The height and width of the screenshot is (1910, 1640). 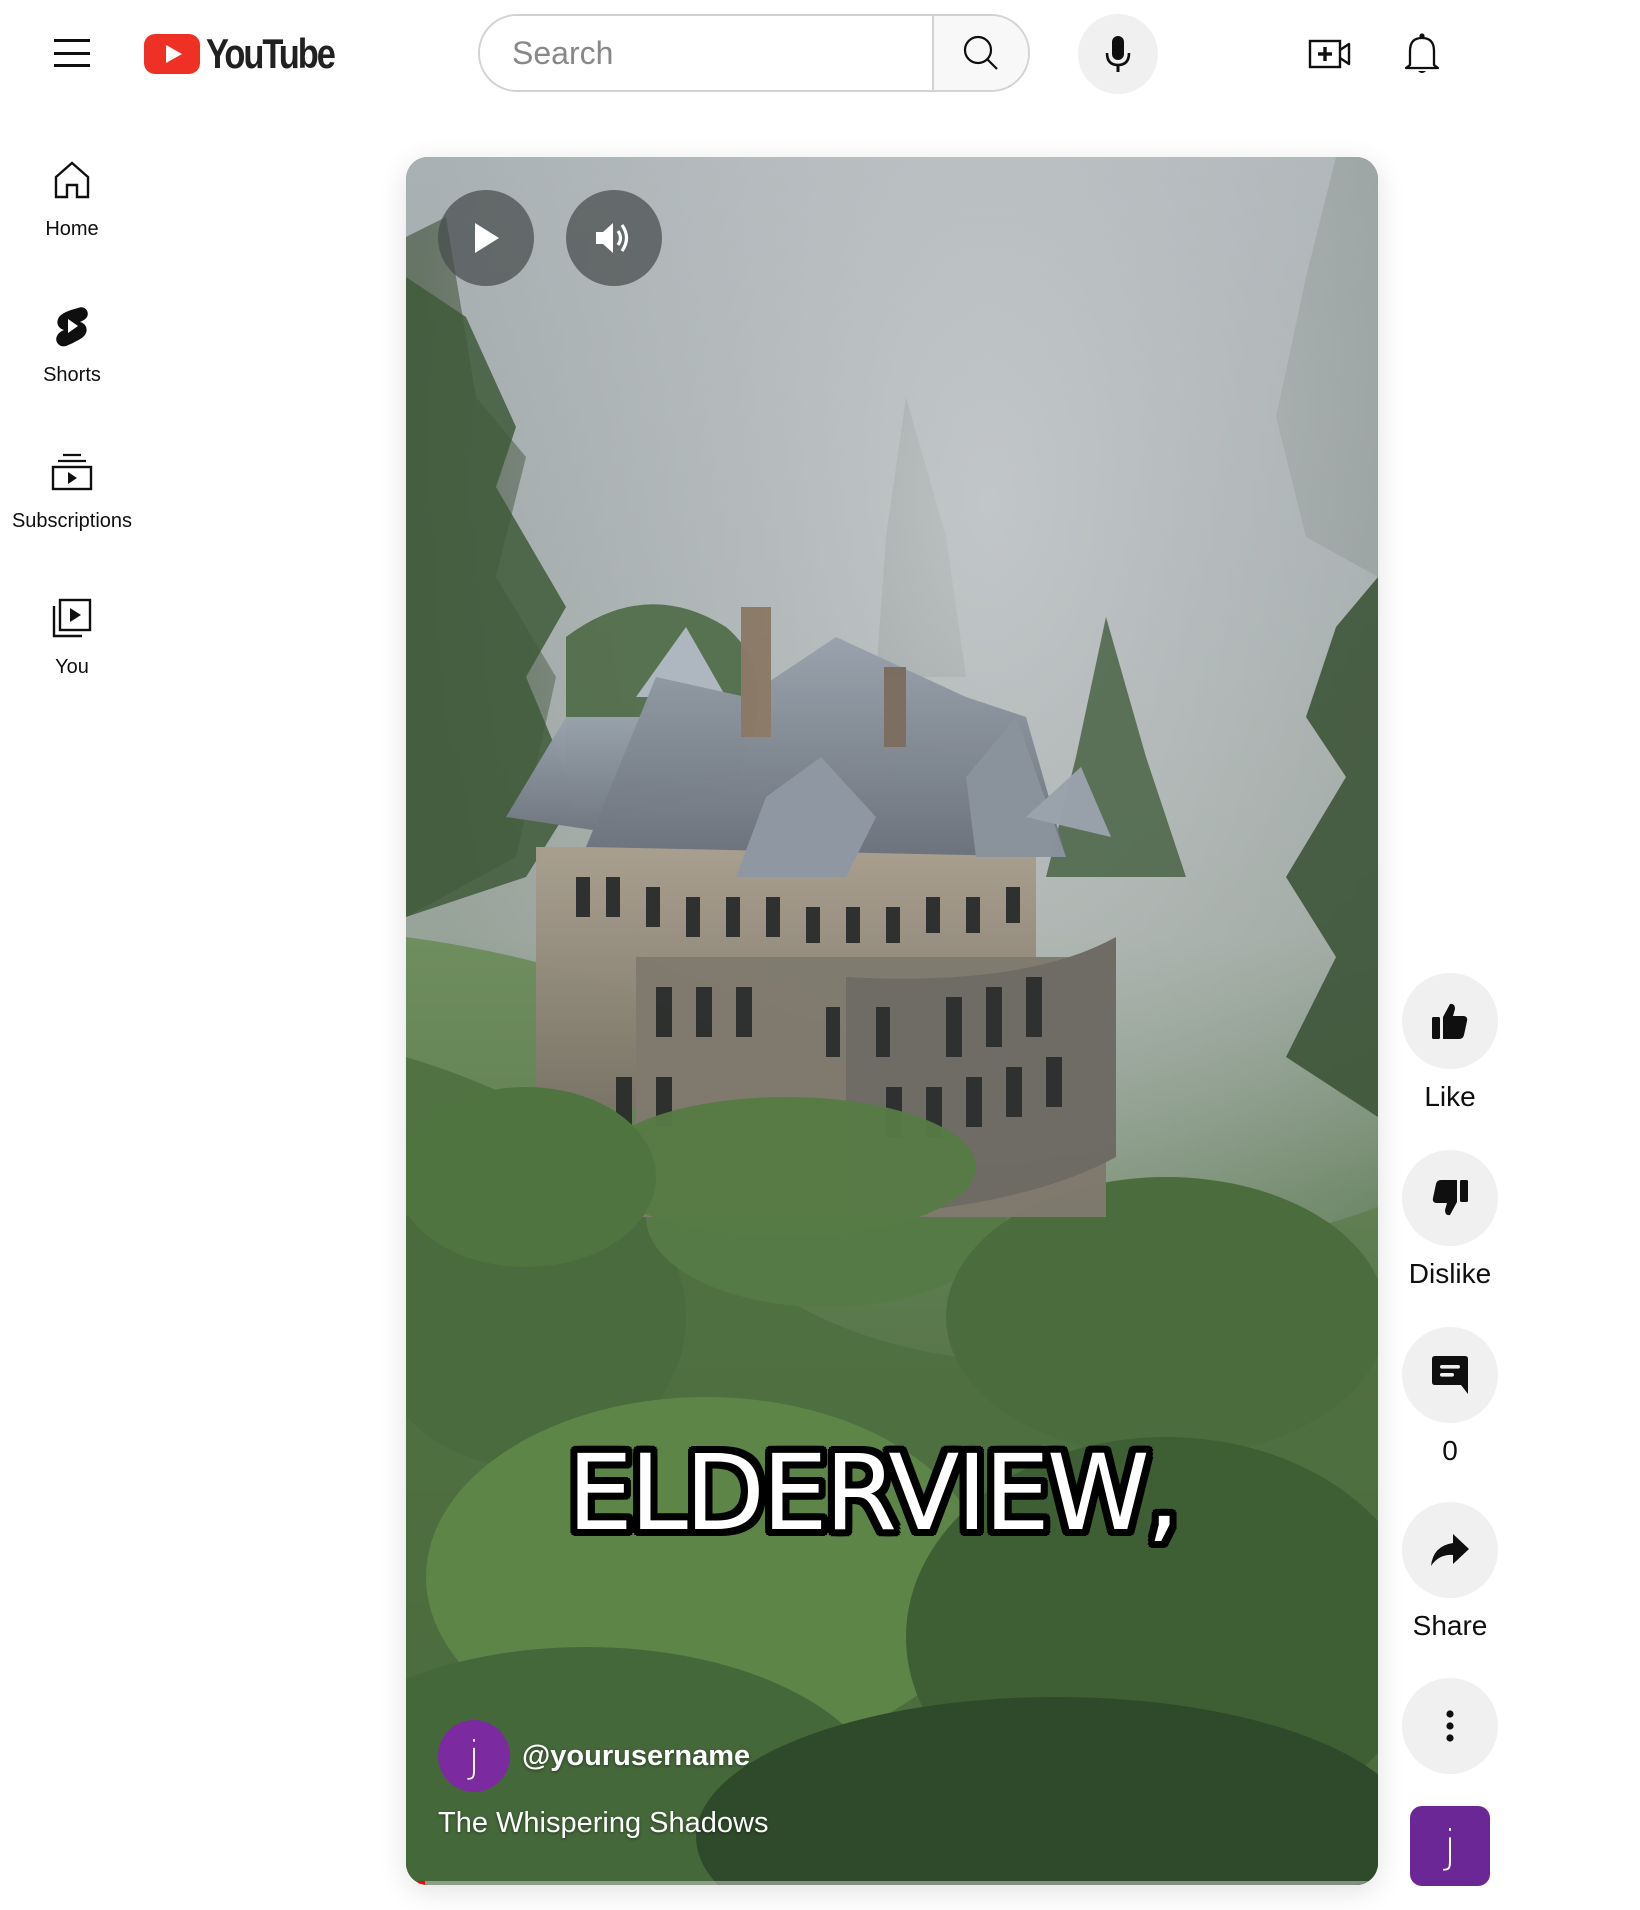 I want to click on play-icon, so click(x=487, y=238).